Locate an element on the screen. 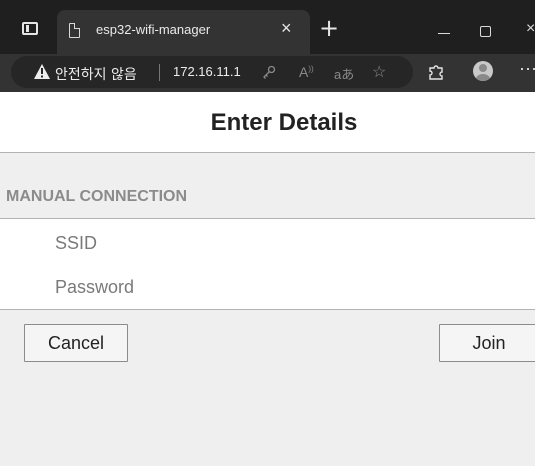  profile-icon is located at coordinates (483, 71).